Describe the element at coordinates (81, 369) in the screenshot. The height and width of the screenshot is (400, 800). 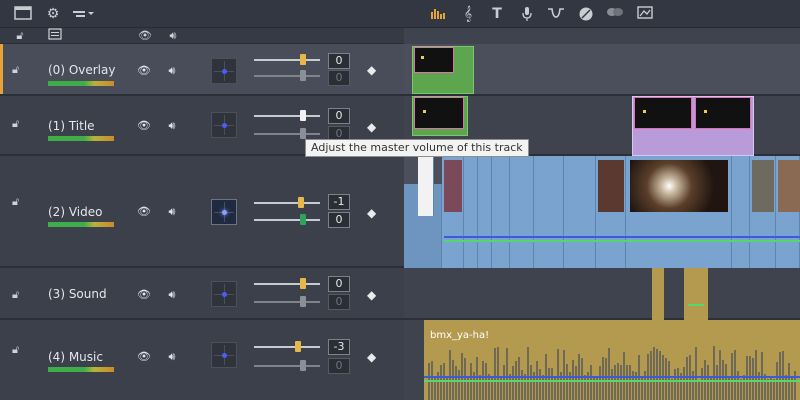
I see `level-meter` at that location.